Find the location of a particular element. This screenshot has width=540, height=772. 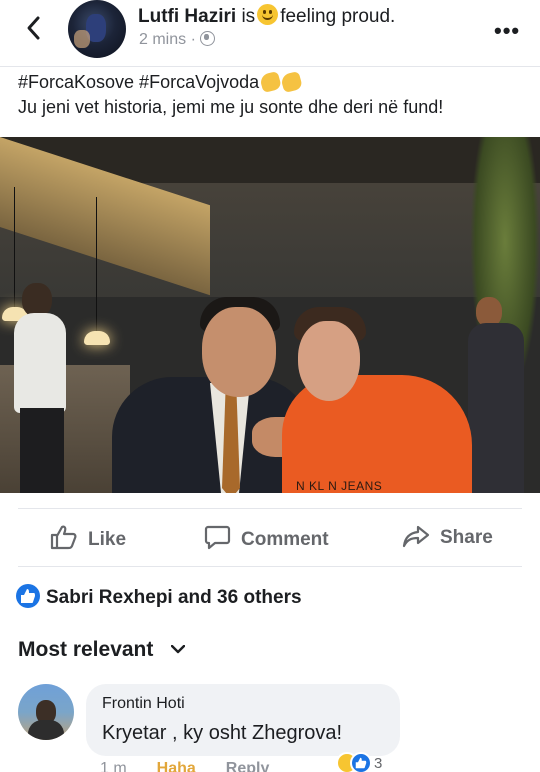

more-options-icon: ••• is located at coordinates (507, 31).